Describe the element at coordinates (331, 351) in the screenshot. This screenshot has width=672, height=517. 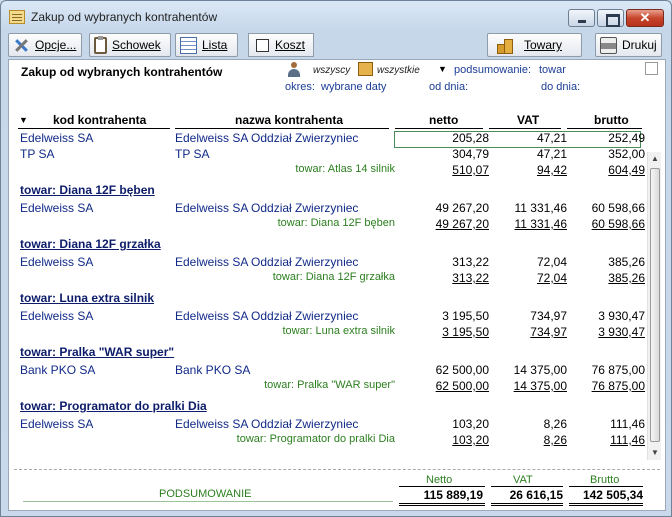
I see `group-header: towar: Pralka "WAR super"` at that location.